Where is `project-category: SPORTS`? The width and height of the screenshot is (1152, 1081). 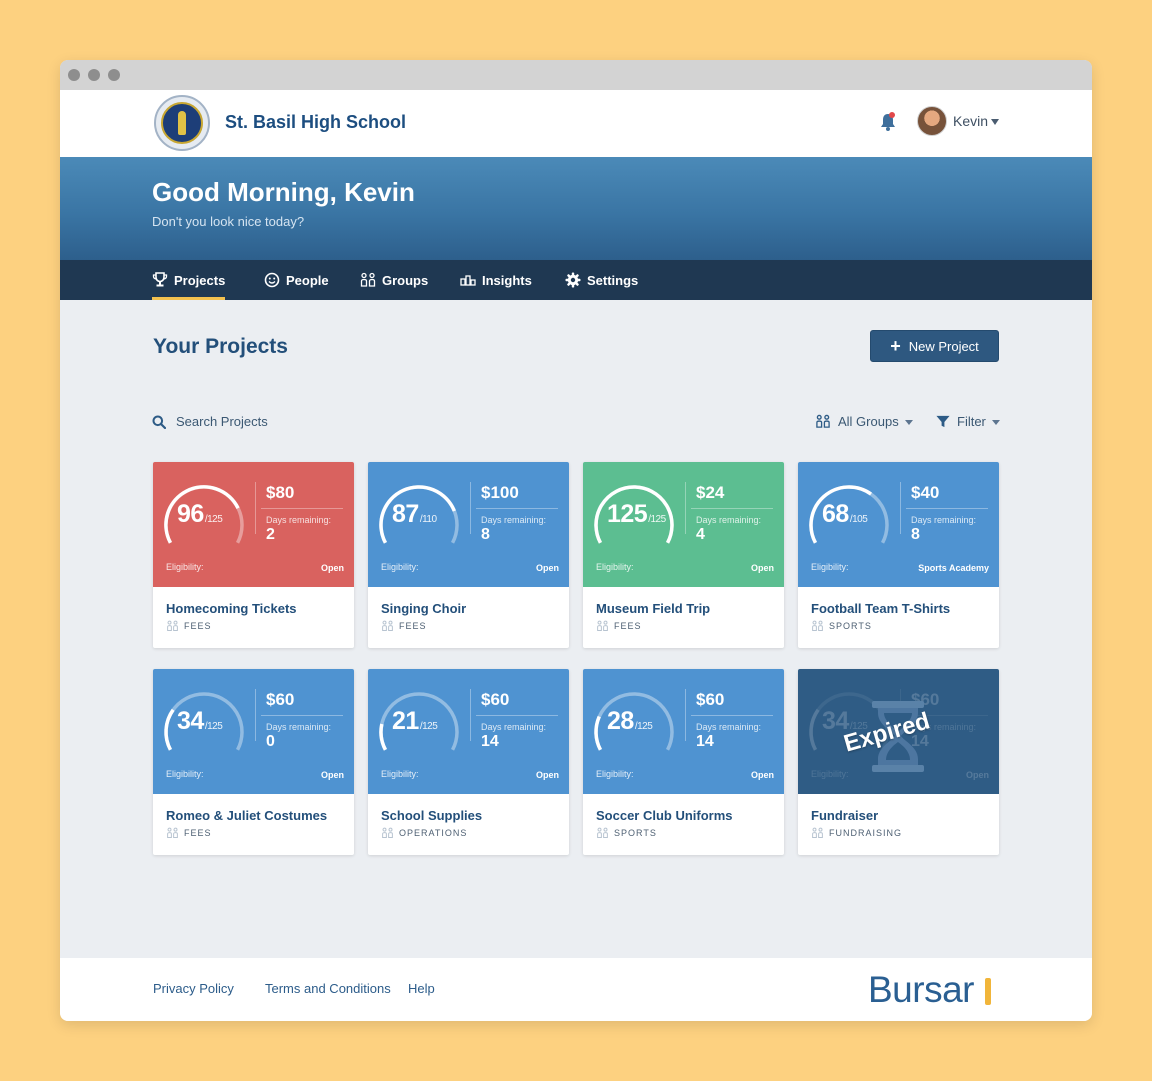
project-category: SPORTS is located at coordinates (841, 626).